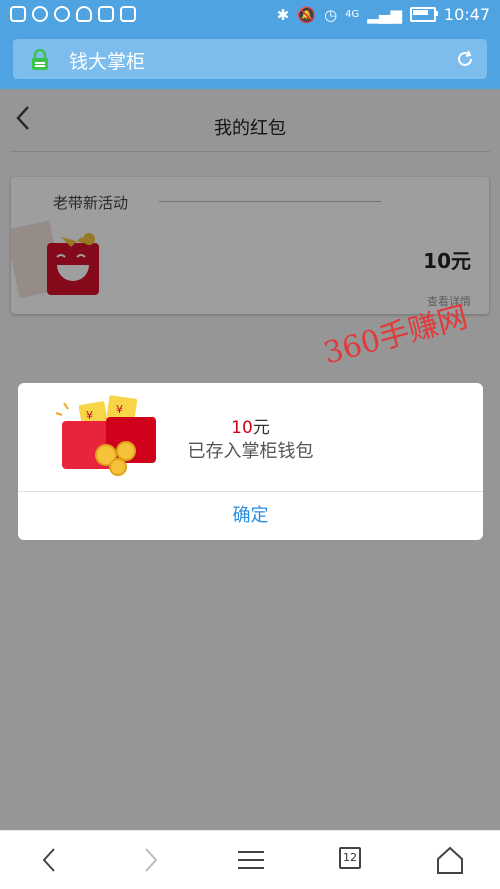 Image resolution: width=500 pixels, height=889 pixels. What do you see at coordinates (242, 428) in the screenshot?
I see `amount-number: 10` at bounding box center [242, 428].